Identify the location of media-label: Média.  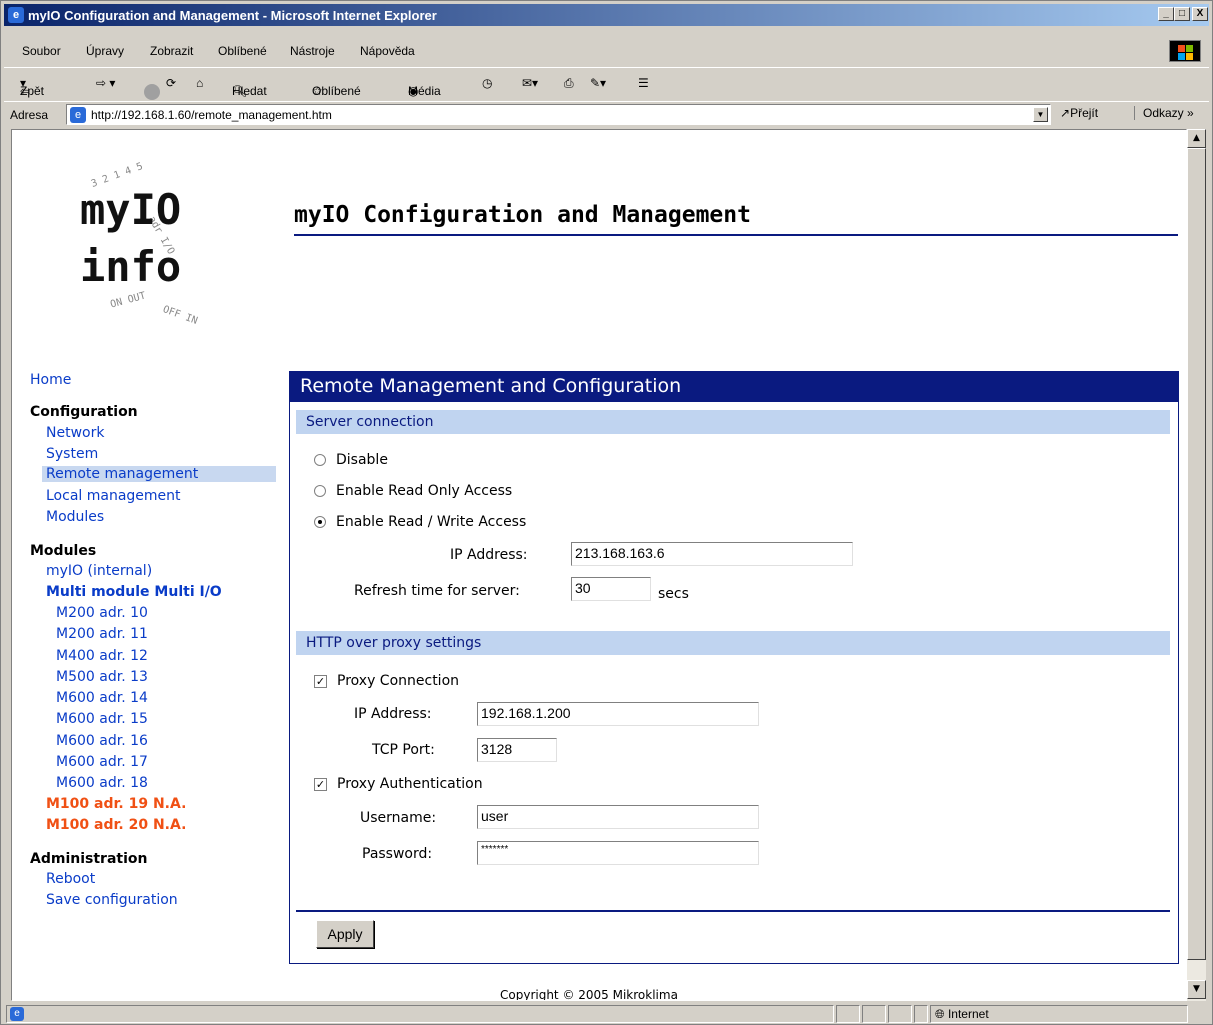
(424, 91).